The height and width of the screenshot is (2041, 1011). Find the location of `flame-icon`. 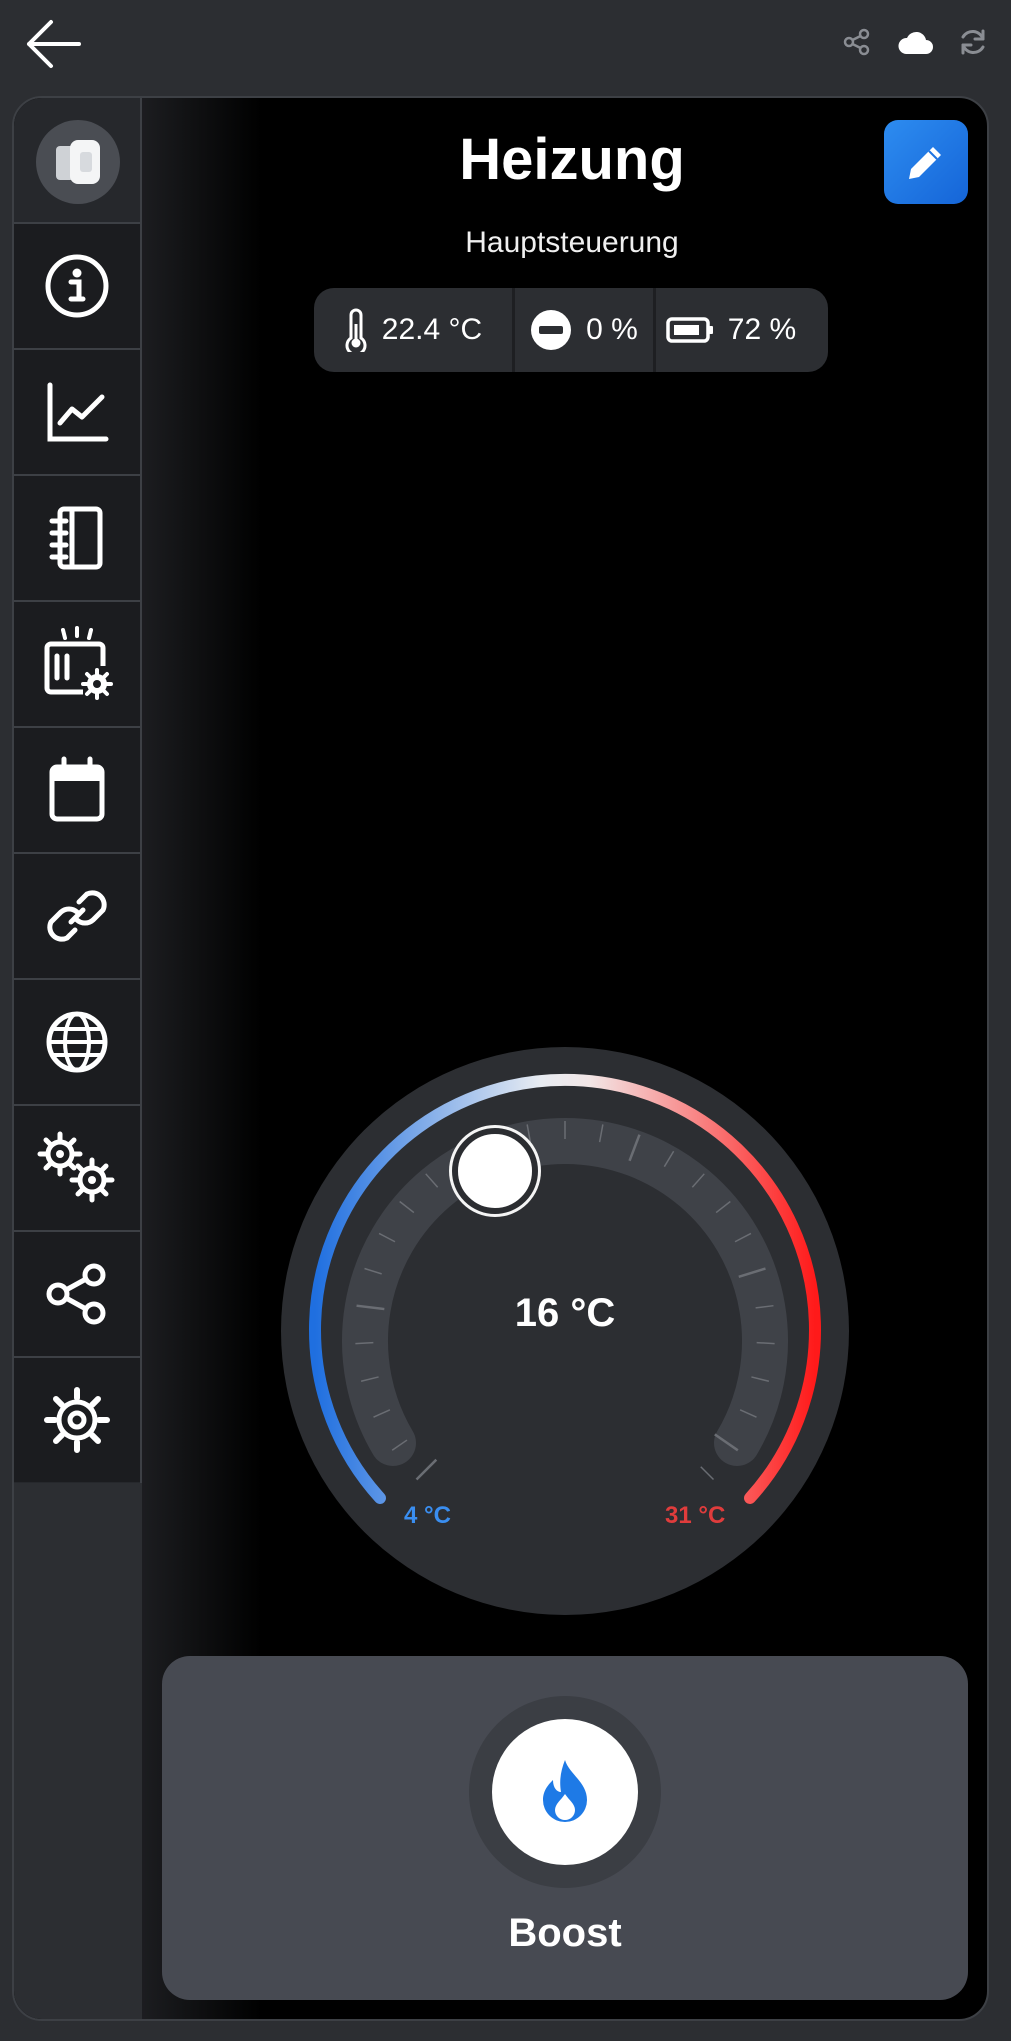

flame-icon is located at coordinates (565, 1791).